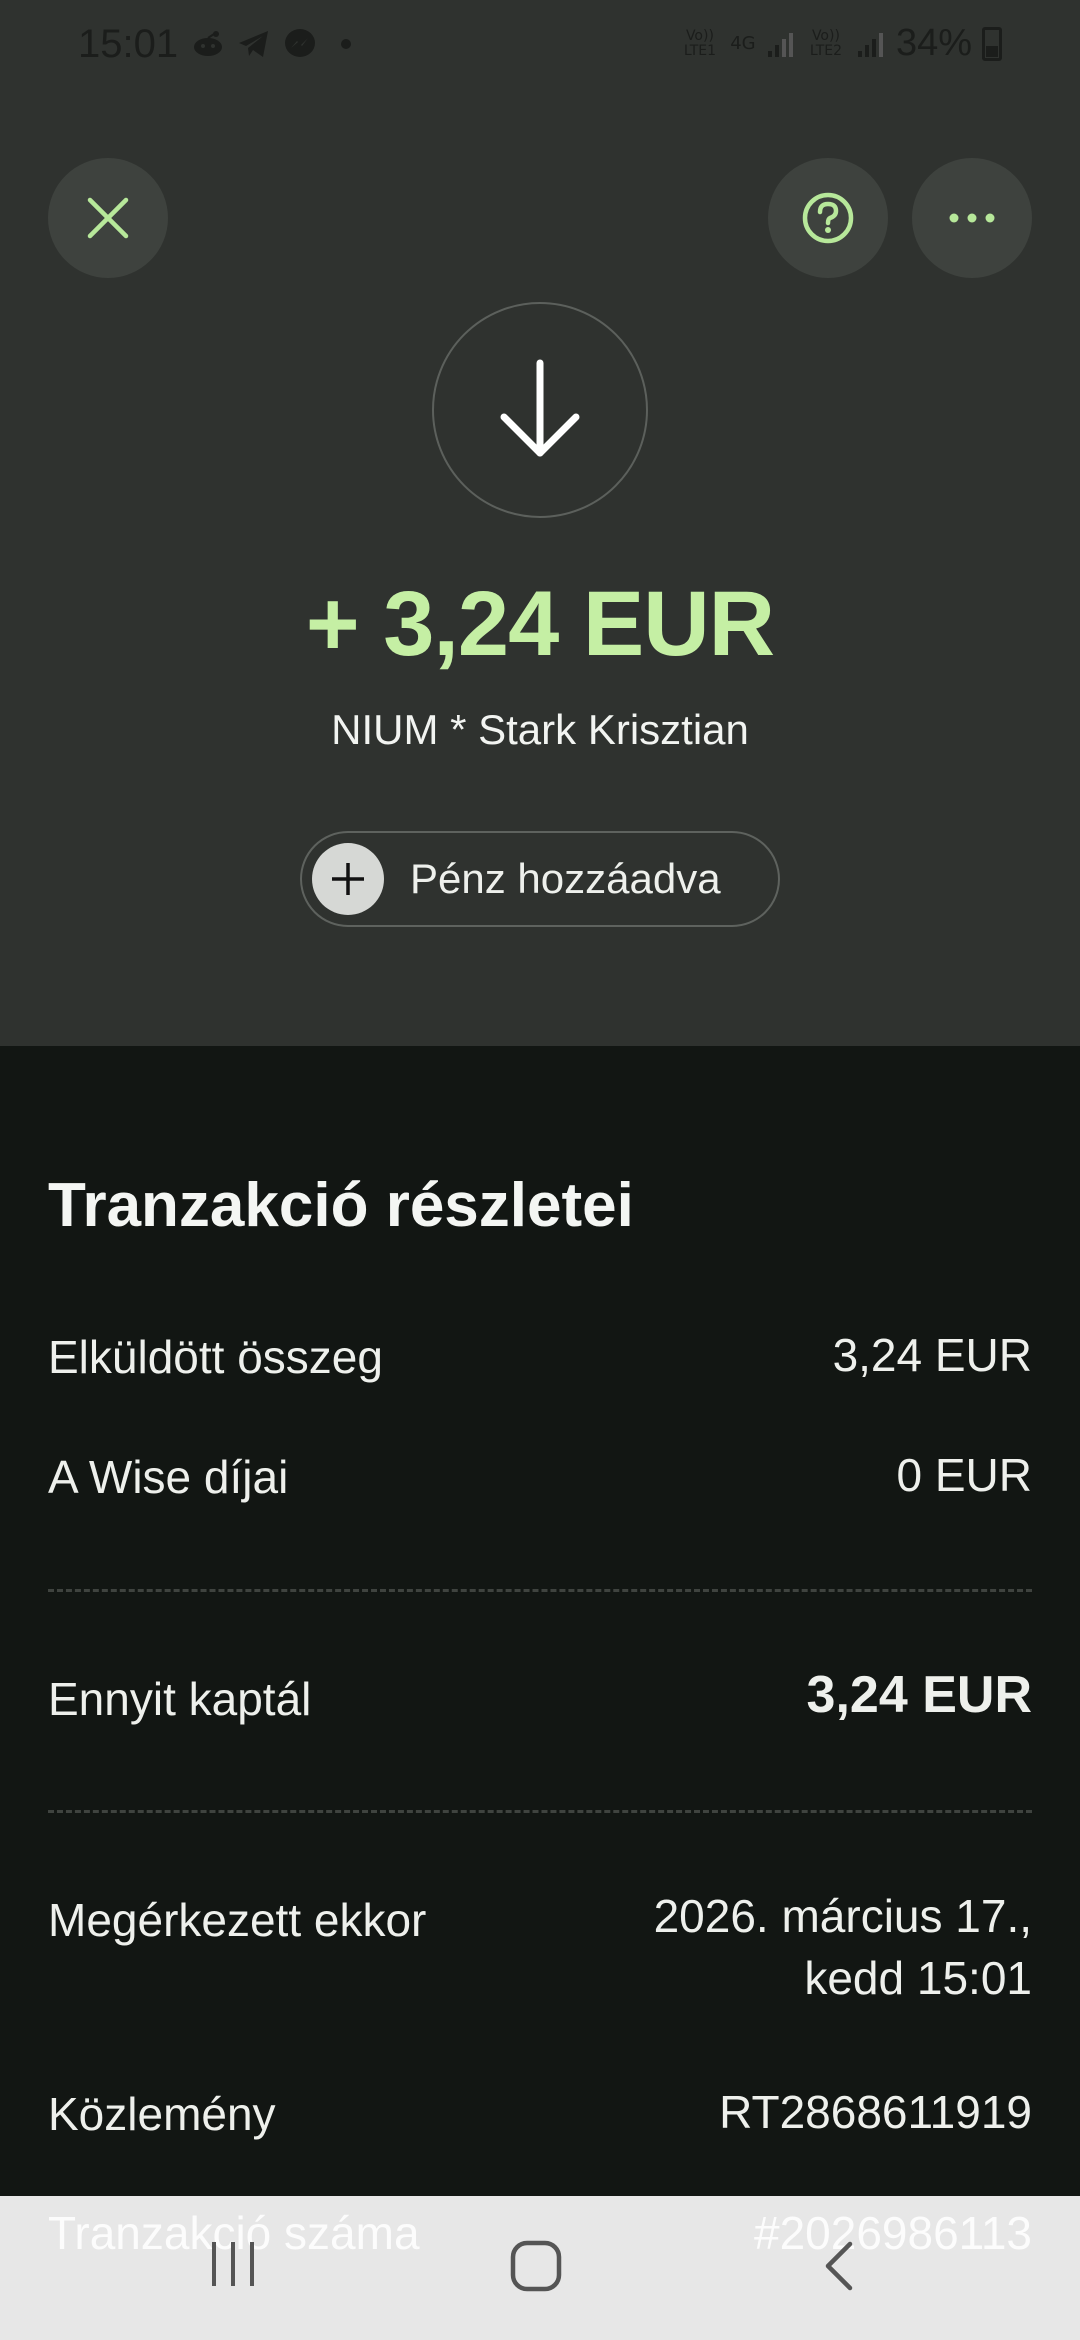  I want to click on arrow-down-icon, so click(540, 408).